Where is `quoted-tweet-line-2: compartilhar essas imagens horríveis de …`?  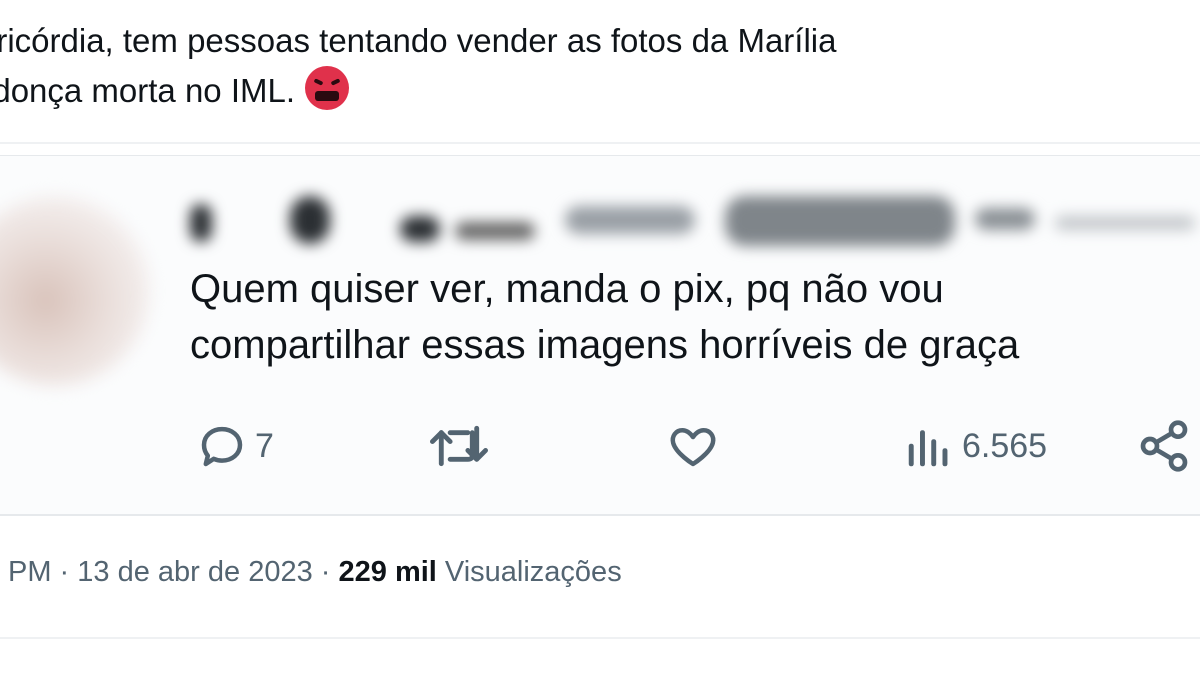
quoted-tweet-line-2: compartilhar essas imagens horríveis de … is located at coordinates (605, 345).